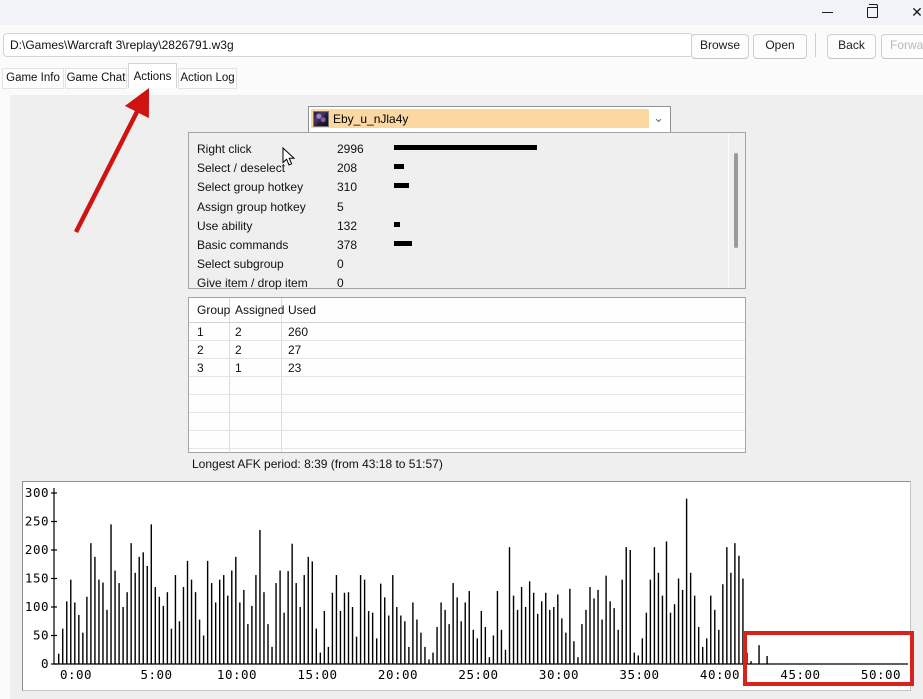  What do you see at coordinates (37, 578) in the screenshot?
I see `svg-text: 150` at bounding box center [37, 578].